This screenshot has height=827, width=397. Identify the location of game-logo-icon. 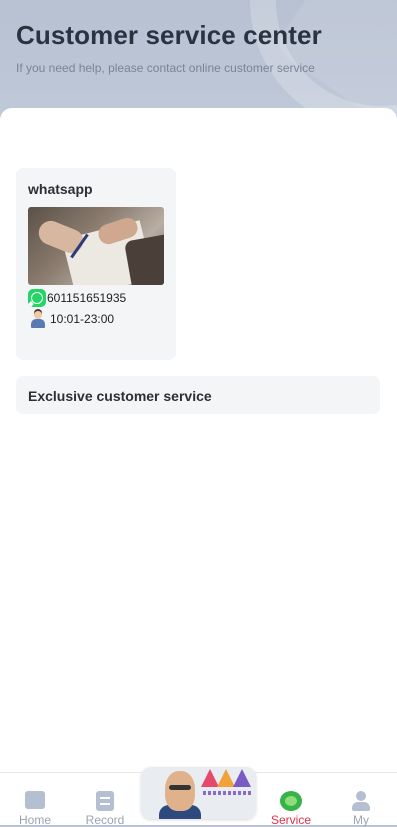
(180, 791).